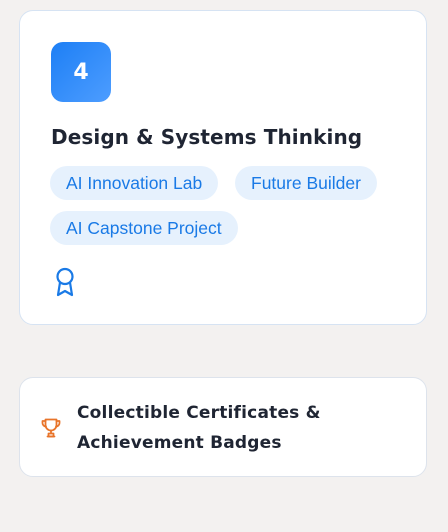 This screenshot has height=532, width=448. What do you see at coordinates (134, 183) in the screenshot?
I see `tag-ai-innovation-lab: AI Innovation Lab` at bounding box center [134, 183].